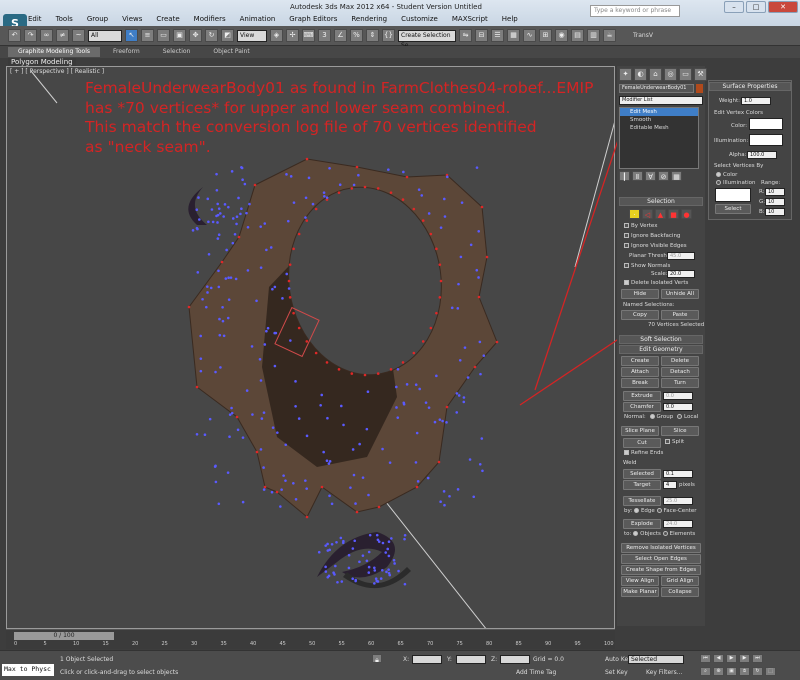  What do you see at coordinates (545, 35) in the screenshot?
I see `schematic-view-icon: ⊞` at bounding box center [545, 35].